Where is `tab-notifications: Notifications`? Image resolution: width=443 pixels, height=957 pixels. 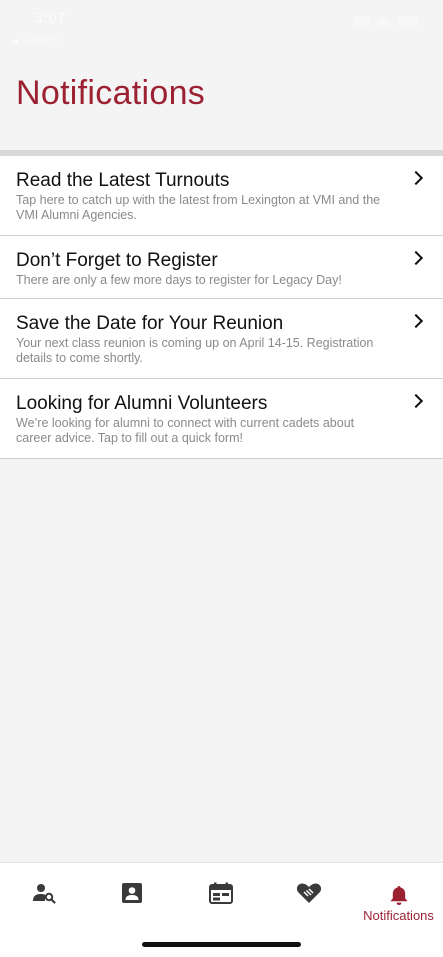 tab-notifications: Notifications is located at coordinates (398, 893).